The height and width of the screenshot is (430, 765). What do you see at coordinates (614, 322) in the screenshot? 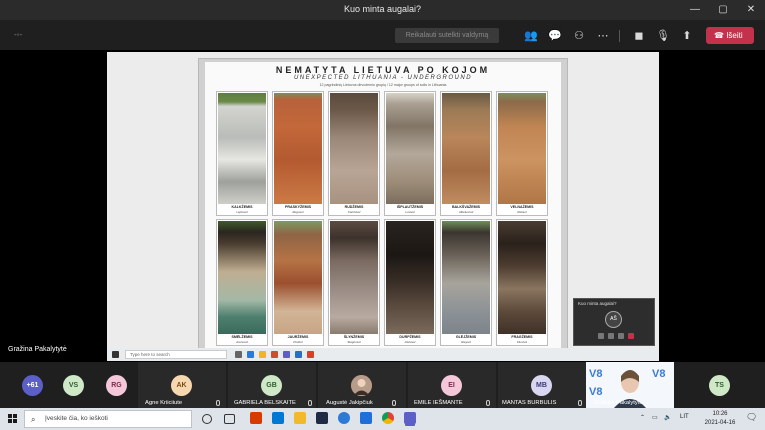
I see `mini-meeting-window: Kuo minta augalai? AŠ` at bounding box center [614, 322].